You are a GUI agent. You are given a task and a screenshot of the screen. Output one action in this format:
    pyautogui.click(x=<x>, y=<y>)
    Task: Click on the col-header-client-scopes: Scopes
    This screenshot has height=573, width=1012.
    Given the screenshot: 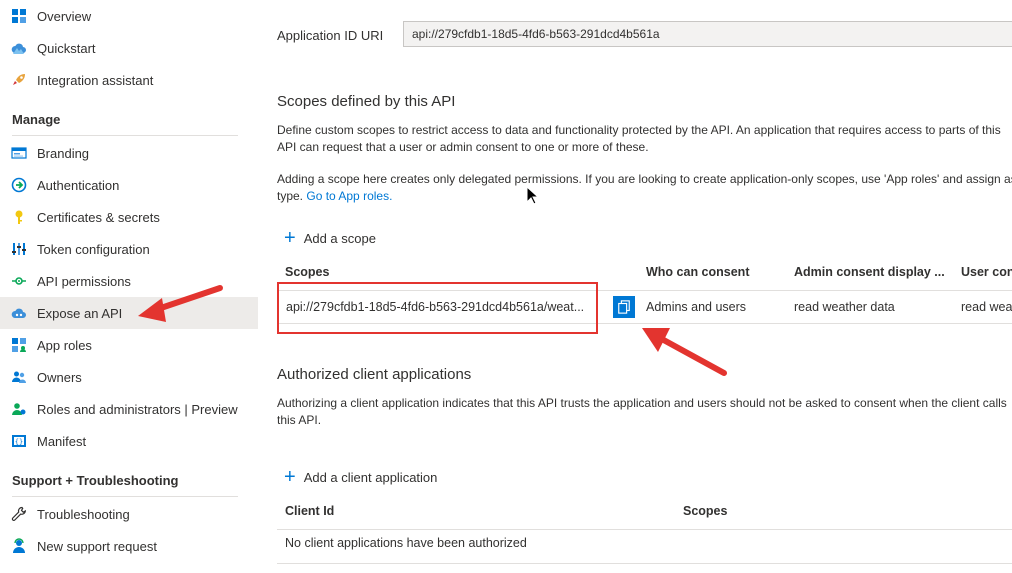 What is the action you would take?
    pyautogui.click(x=705, y=511)
    